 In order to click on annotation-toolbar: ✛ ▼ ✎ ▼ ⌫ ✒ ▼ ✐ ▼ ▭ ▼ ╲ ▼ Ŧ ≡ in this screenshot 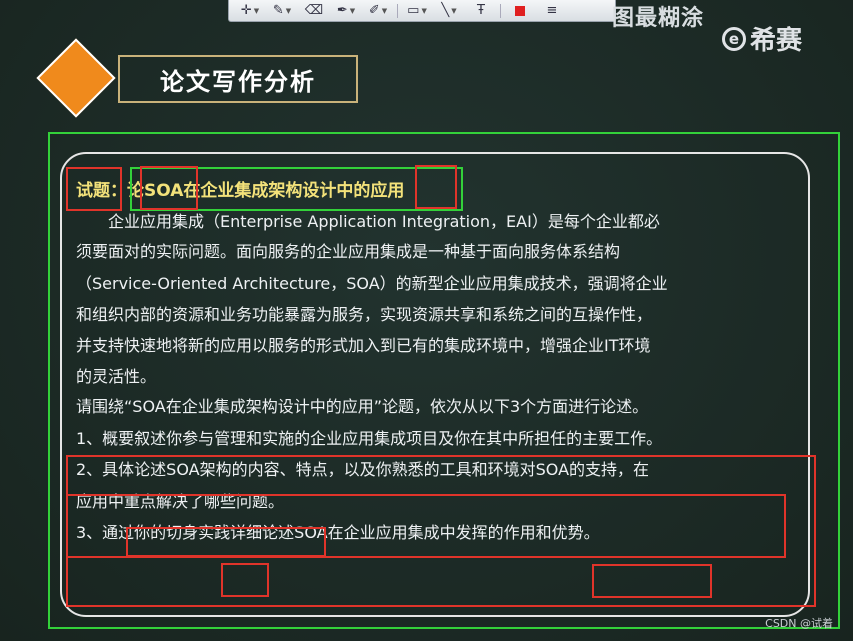, I will do `click(422, 11)`.